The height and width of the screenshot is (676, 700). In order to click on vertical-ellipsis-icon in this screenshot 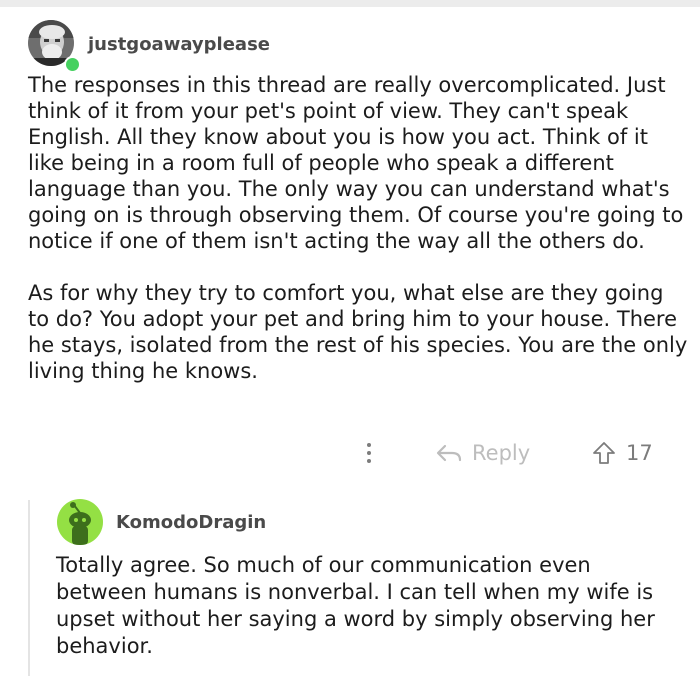, I will do `click(369, 445)`.